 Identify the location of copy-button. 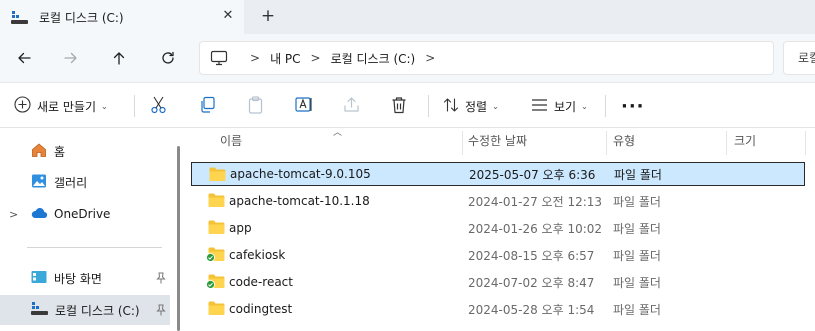
(207, 106).